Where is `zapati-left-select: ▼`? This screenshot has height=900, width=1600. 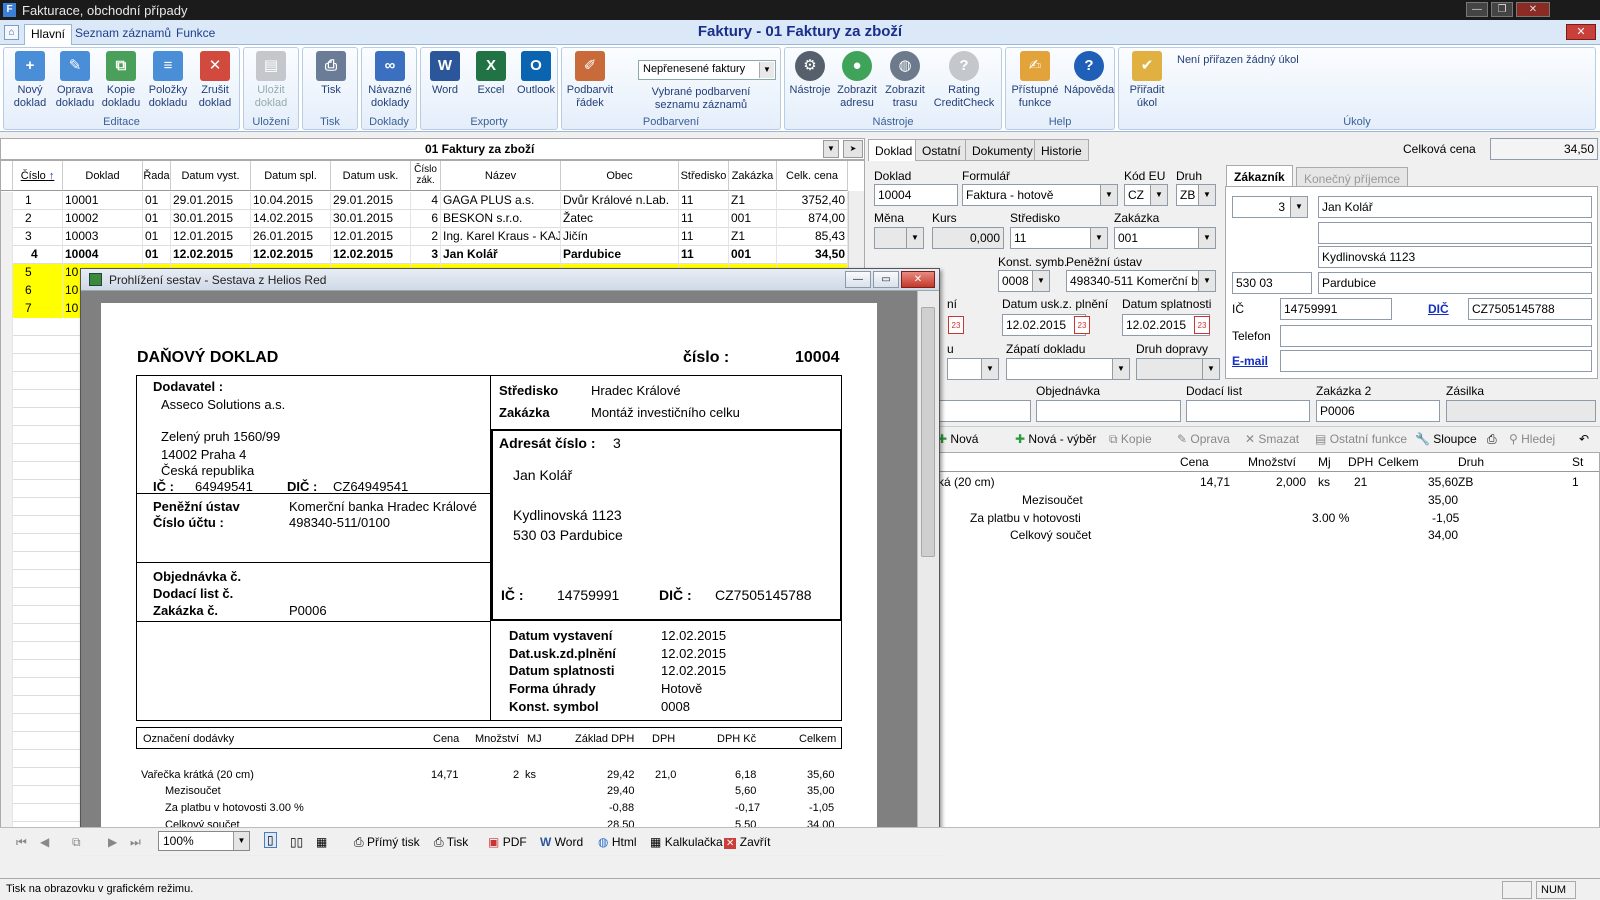
zapati-left-select: ▼ is located at coordinates (973, 369).